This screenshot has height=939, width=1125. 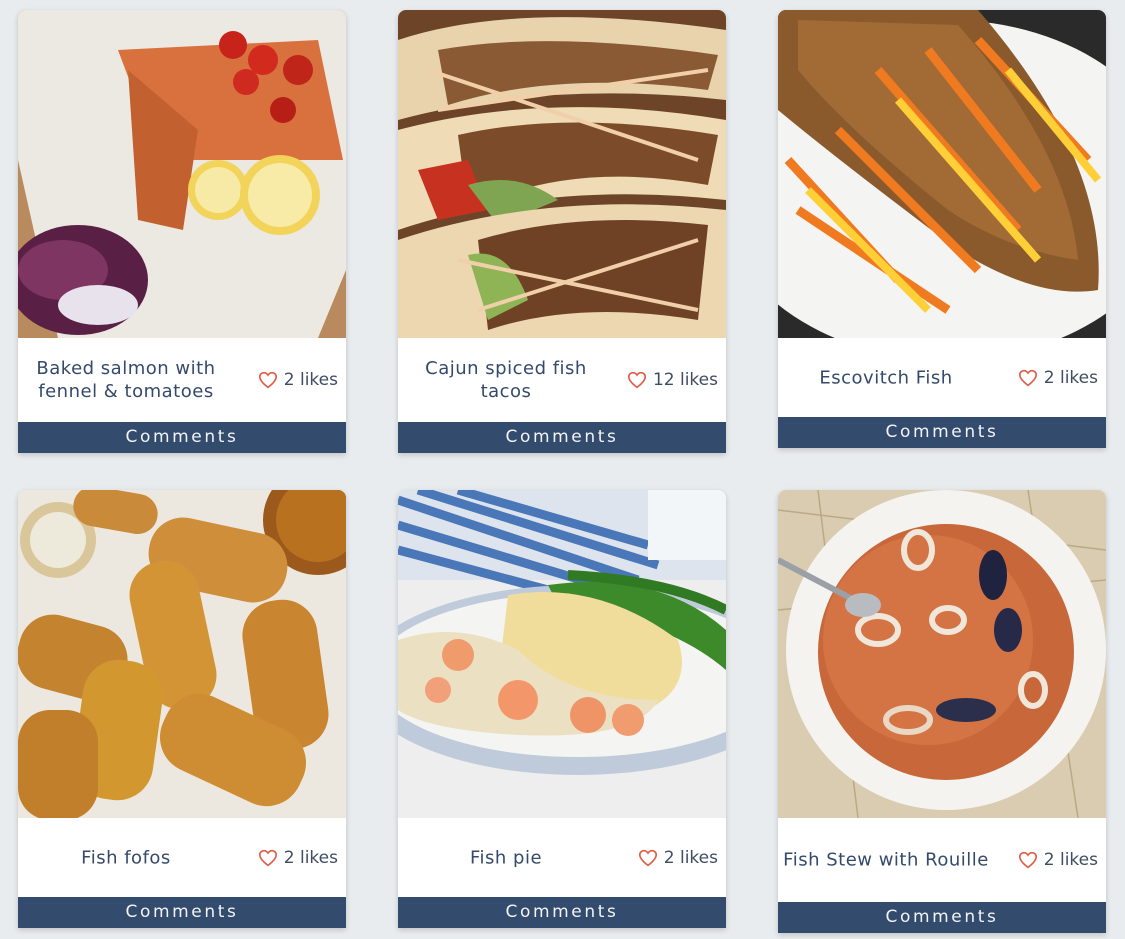 I want to click on recipe-title: Fish pie, so click(x=506, y=857).